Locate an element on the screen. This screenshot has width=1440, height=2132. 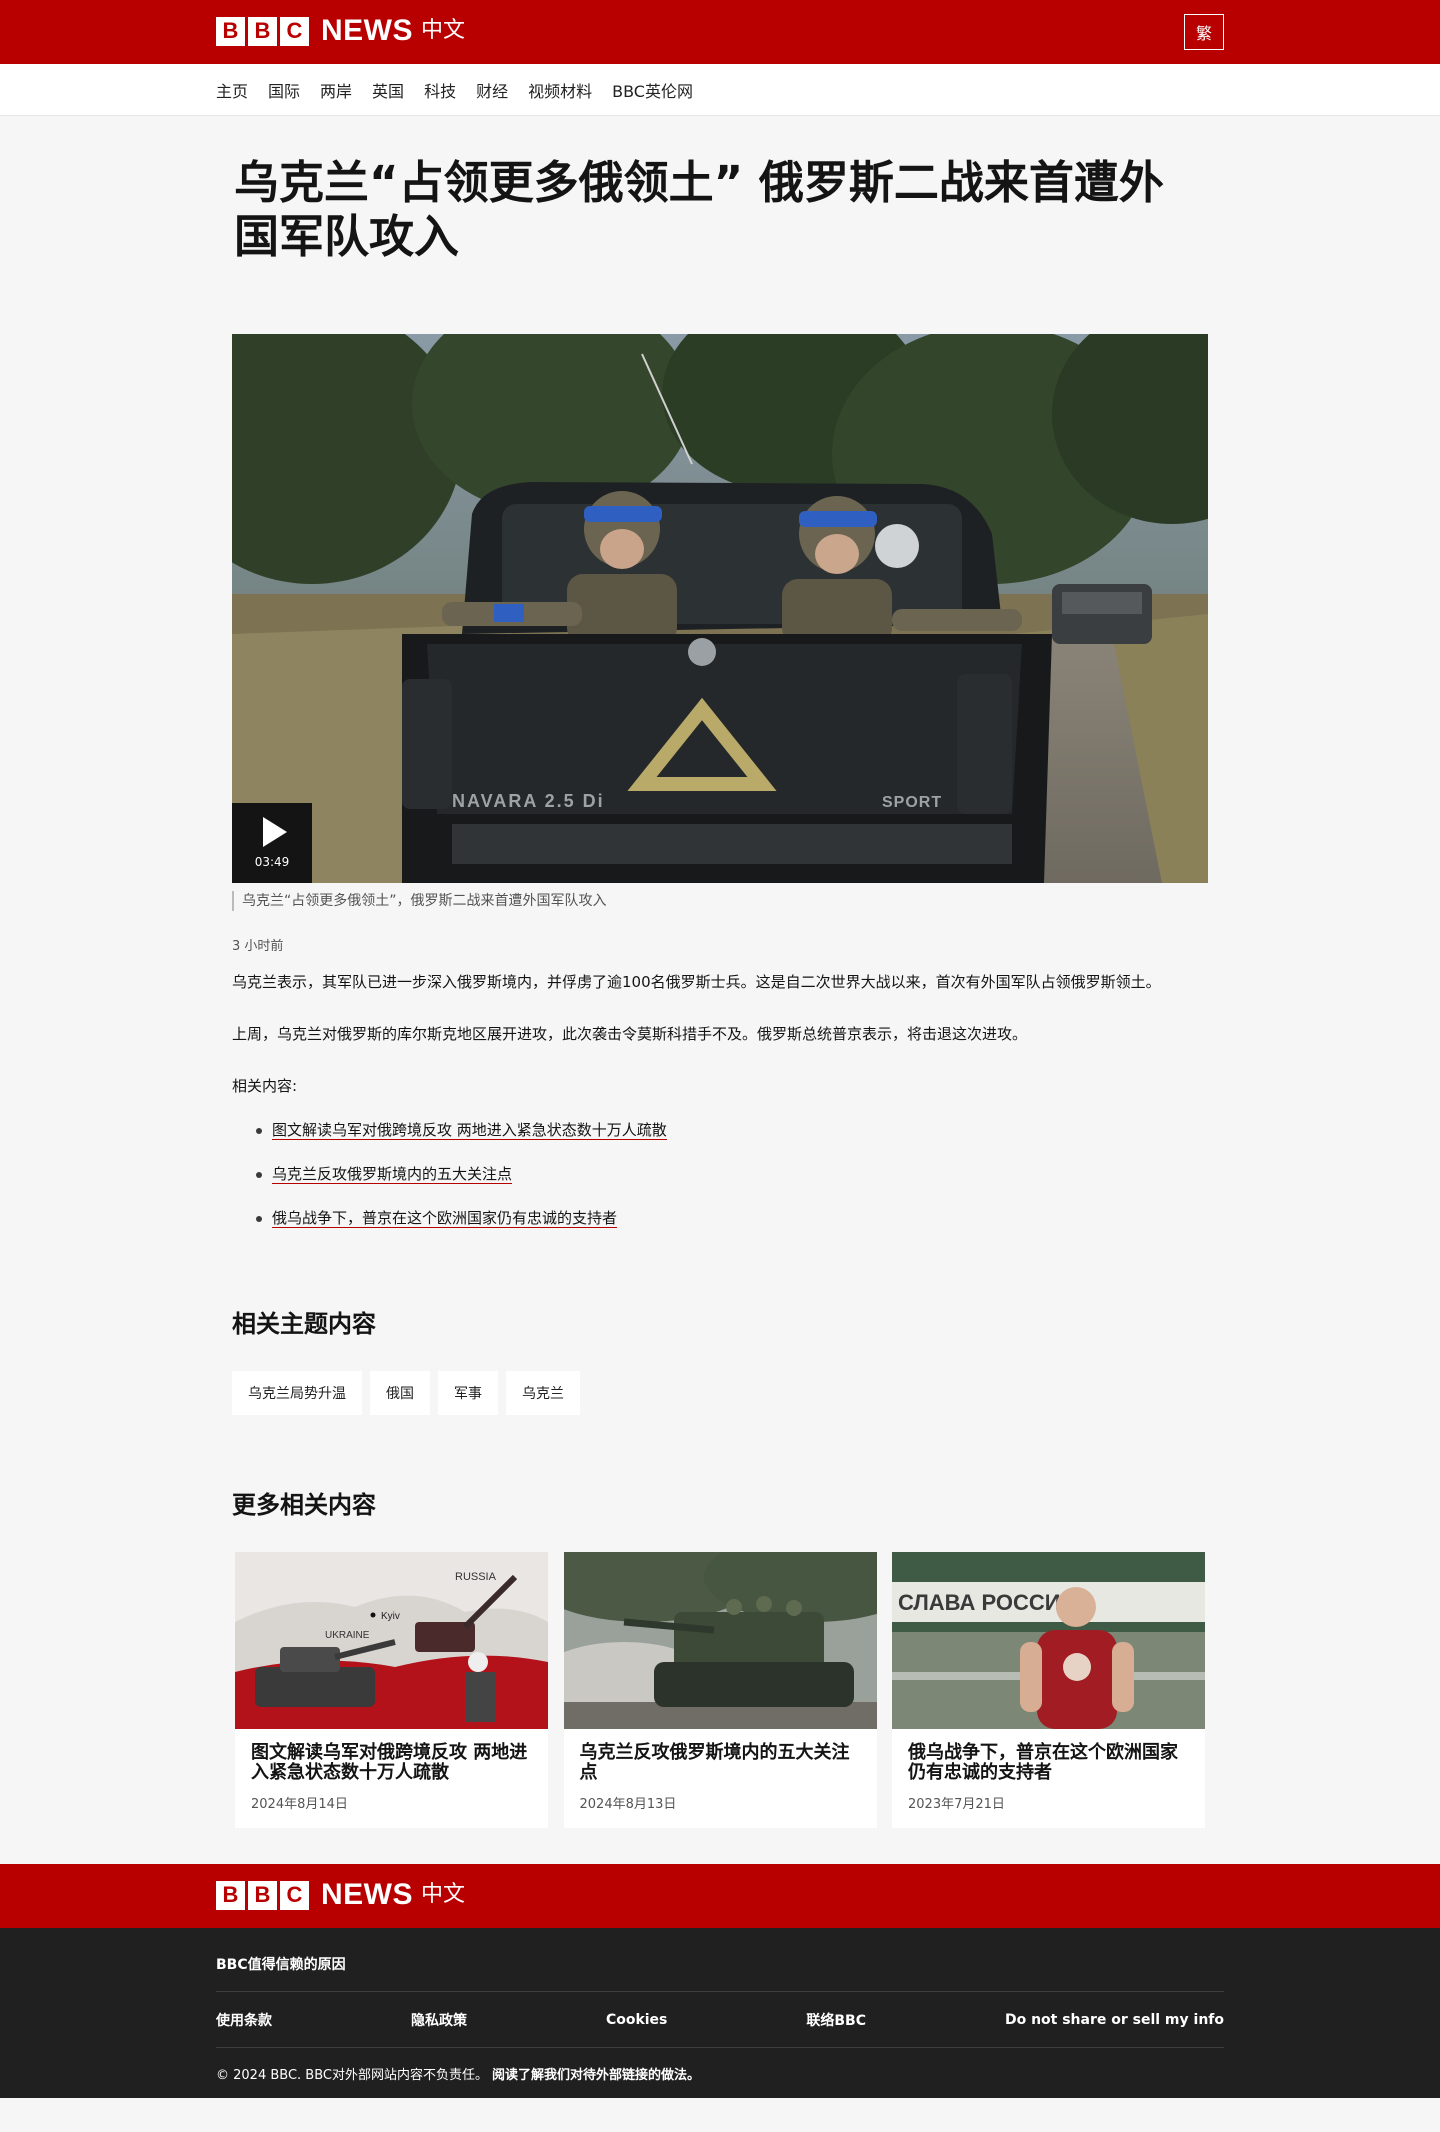
map-label-ukraine: UKRAINE is located at coordinates (347, 1635).